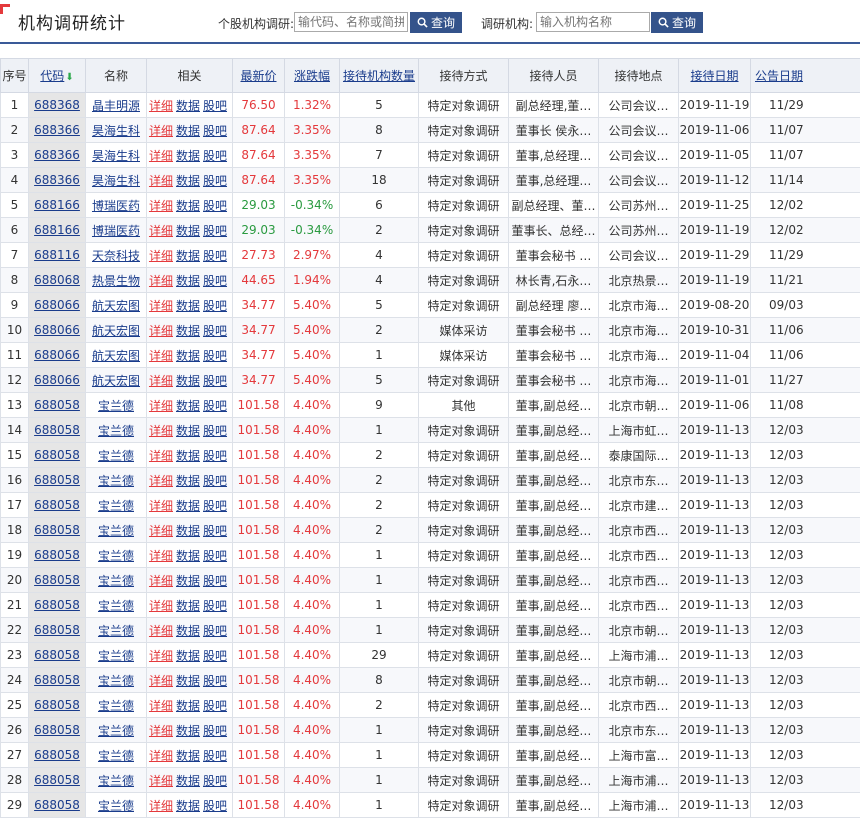  Describe the element at coordinates (312, 76) in the screenshot. I see `col-header-change: 涨跌幅` at that location.